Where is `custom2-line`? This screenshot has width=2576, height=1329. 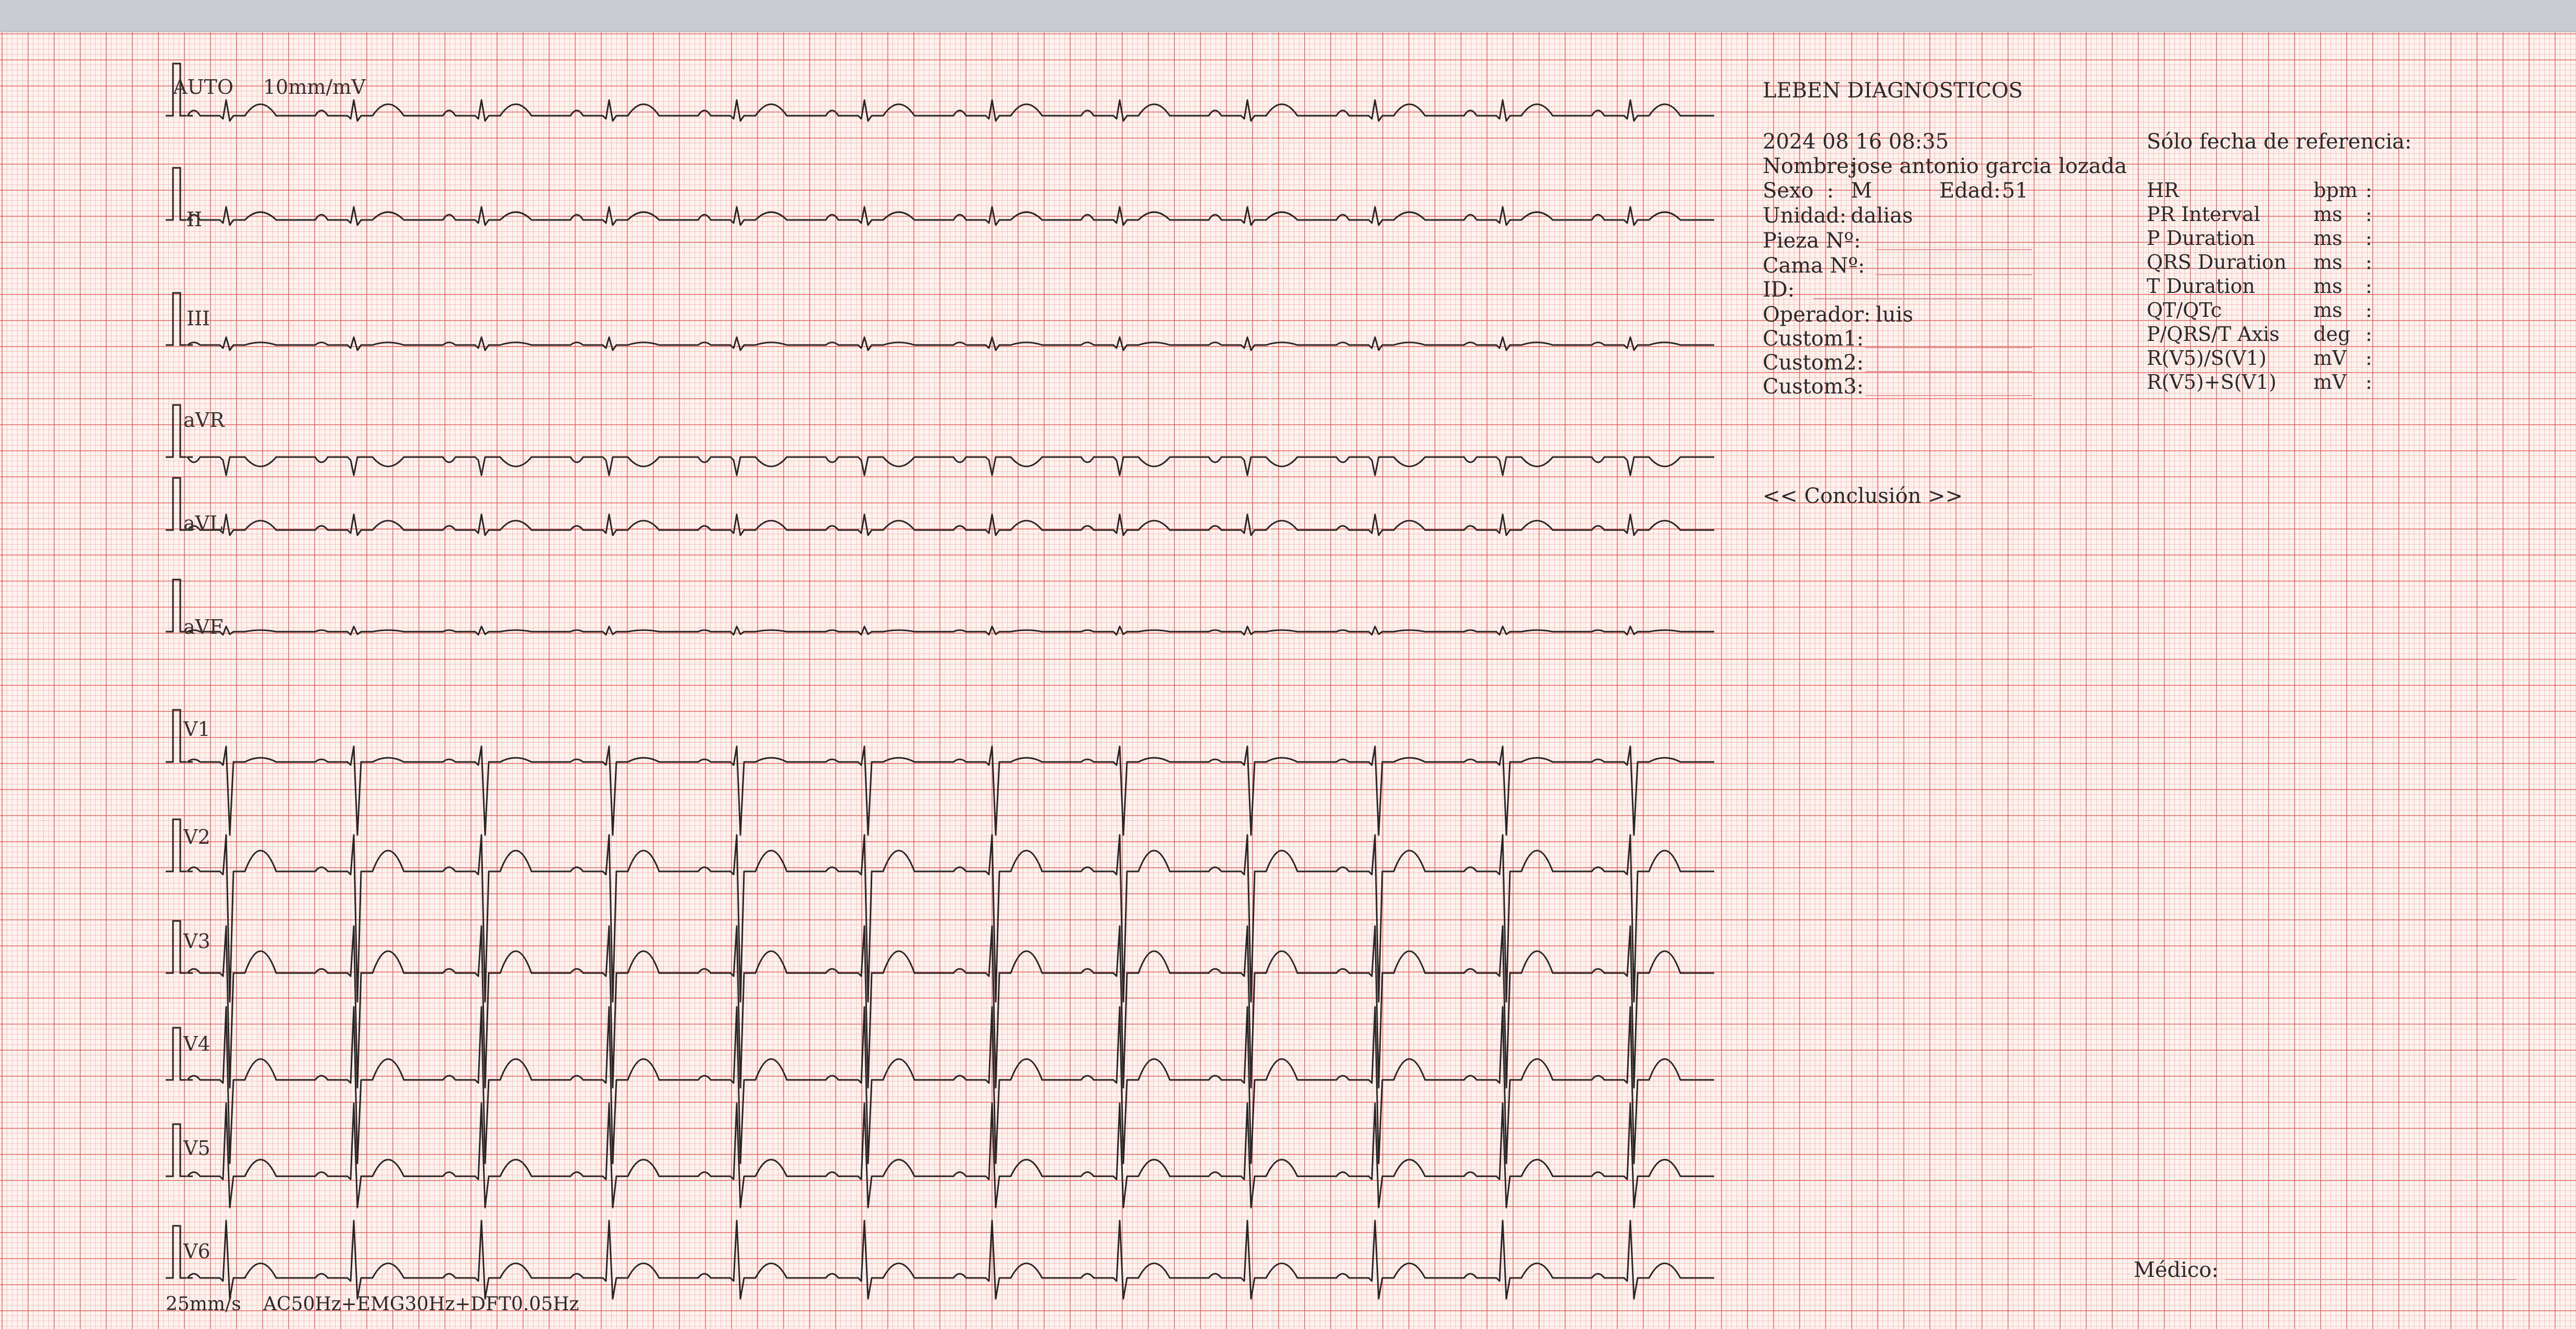 custom2-line is located at coordinates (1949, 371).